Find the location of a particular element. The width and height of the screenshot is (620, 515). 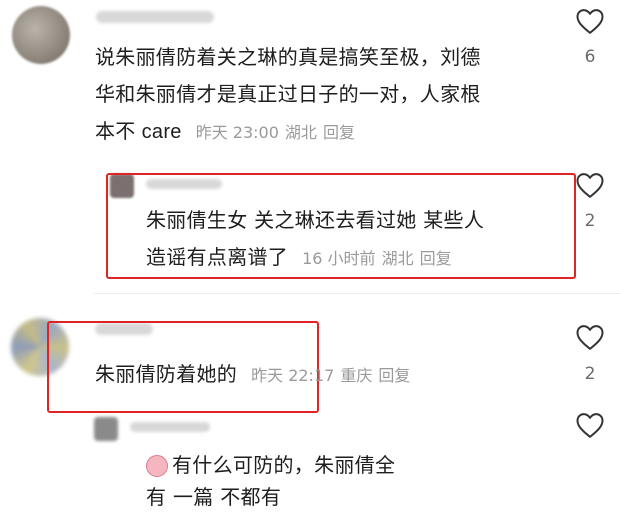

comment-time: 16 小时前 is located at coordinates (339, 258).